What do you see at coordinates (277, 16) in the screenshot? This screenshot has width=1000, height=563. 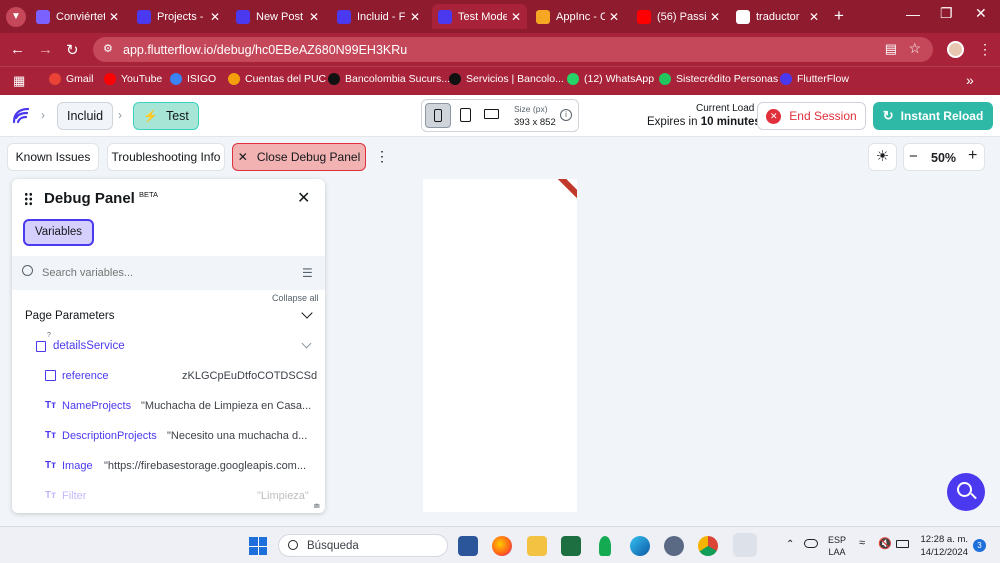 I see `browser-tab: New Post ✕` at bounding box center [277, 16].